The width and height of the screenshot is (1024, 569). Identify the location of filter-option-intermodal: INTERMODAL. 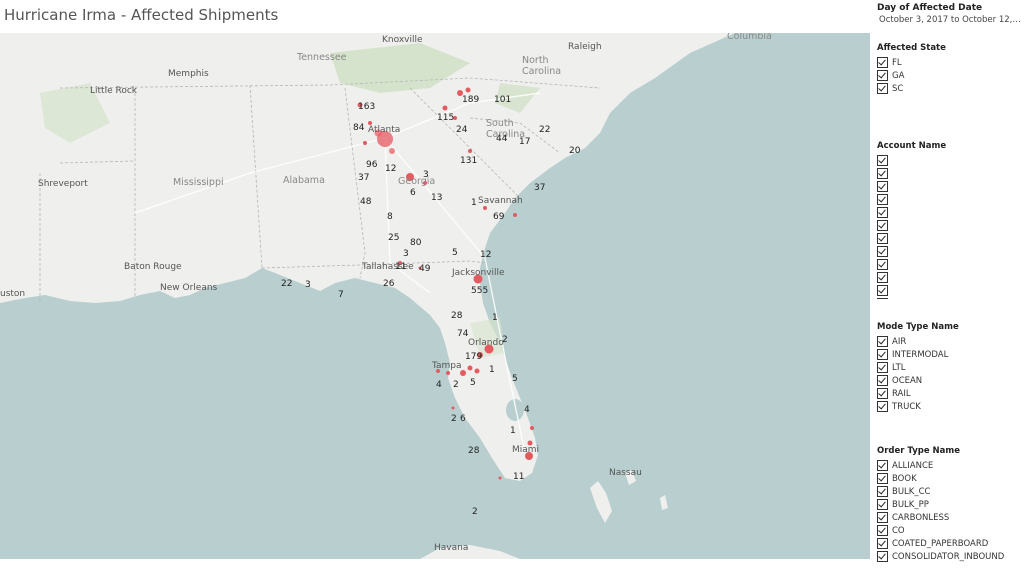
(918, 354).